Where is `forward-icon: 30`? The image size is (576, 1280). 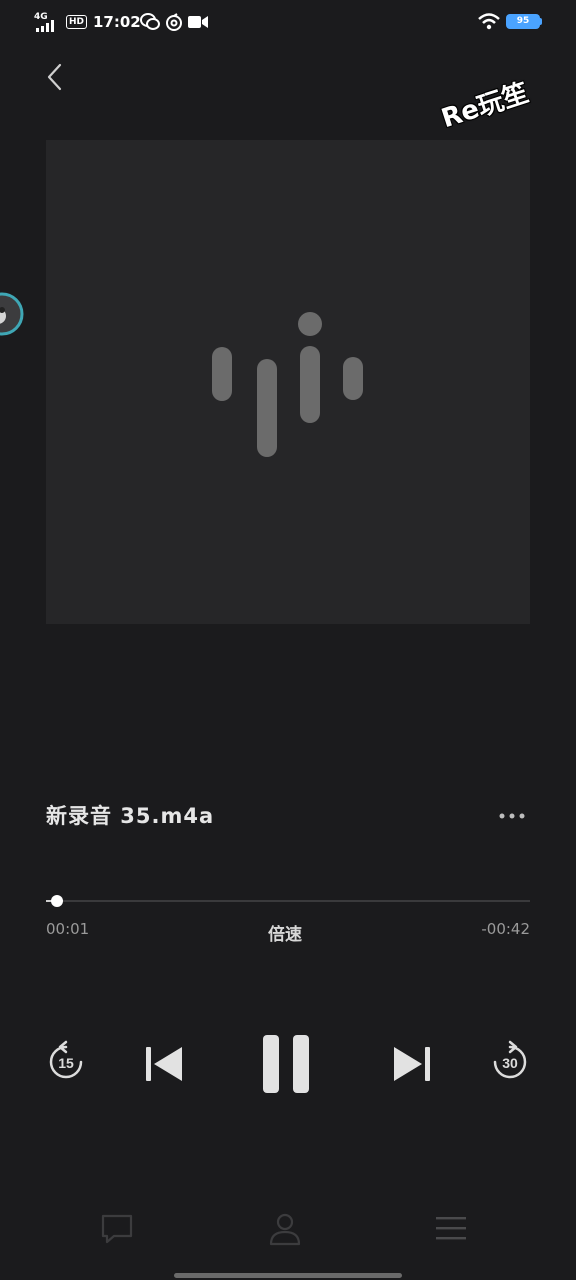
forward-icon: 30 is located at coordinates (510, 1059).